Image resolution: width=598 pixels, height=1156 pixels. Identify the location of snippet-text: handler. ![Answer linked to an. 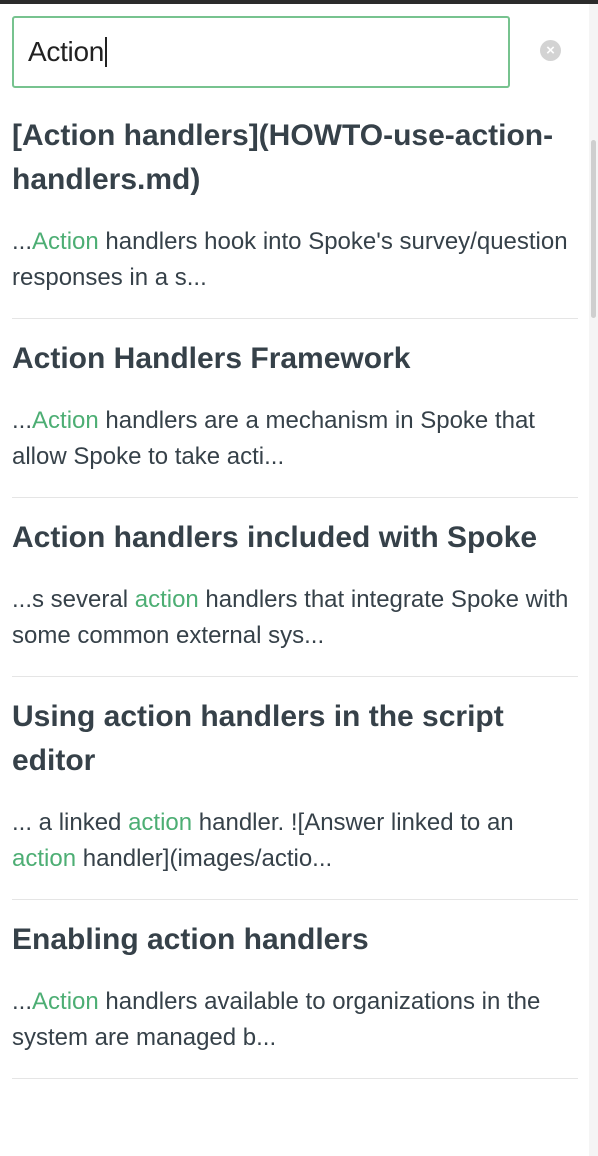
(353, 822).